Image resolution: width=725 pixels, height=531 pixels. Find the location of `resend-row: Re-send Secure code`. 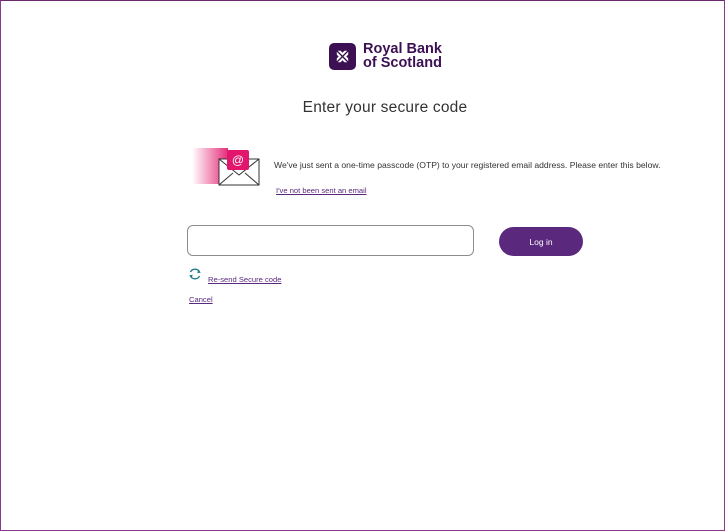

resend-row: Re-send Secure code is located at coordinates (234, 276).